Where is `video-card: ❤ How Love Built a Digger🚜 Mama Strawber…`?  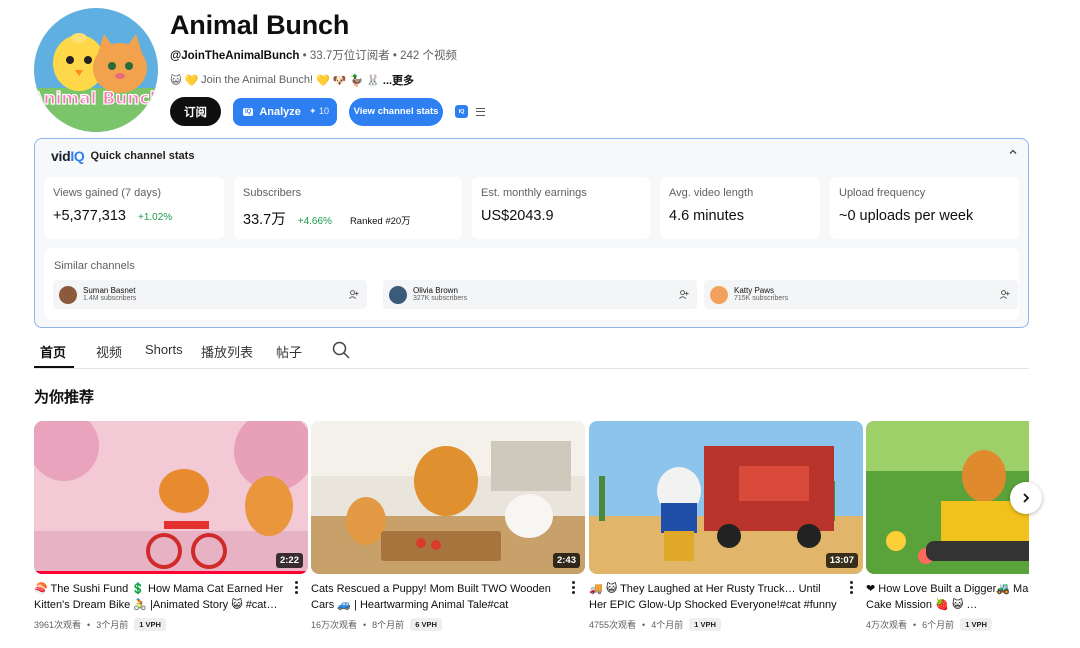
video-card: ❤ How Love Built a Digger🚜 Mama Strawber… is located at coordinates (947, 526).